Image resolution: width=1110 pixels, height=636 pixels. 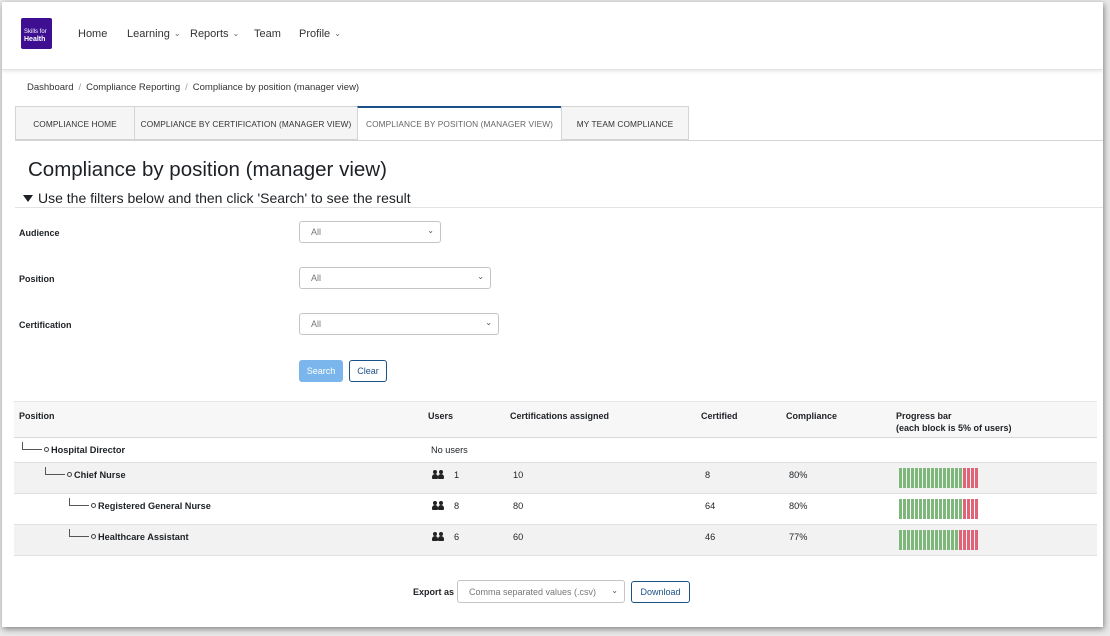 I want to click on page-title: Compliance by position (manager view), so click(x=207, y=169).